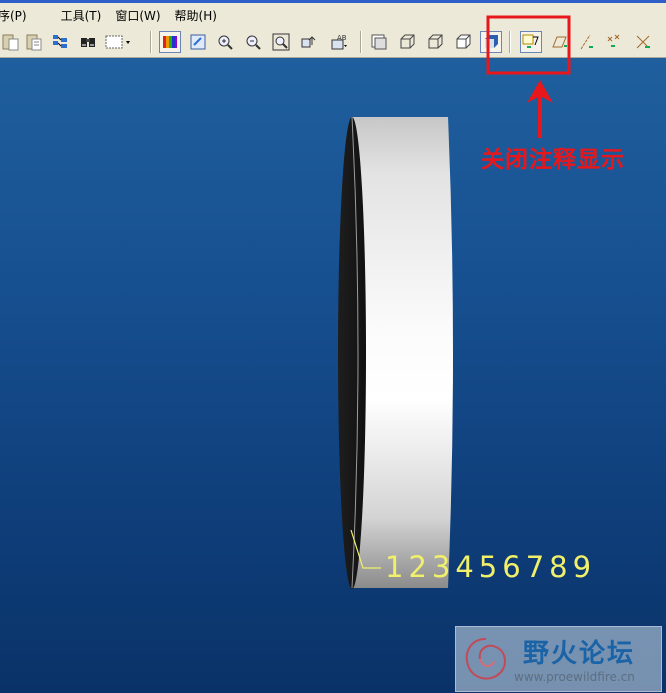 The height and width of the screenshot is (693, 666). Describe the element at coordinates (528, 76) in the screenshot. I see `callout-highlight` at that location.